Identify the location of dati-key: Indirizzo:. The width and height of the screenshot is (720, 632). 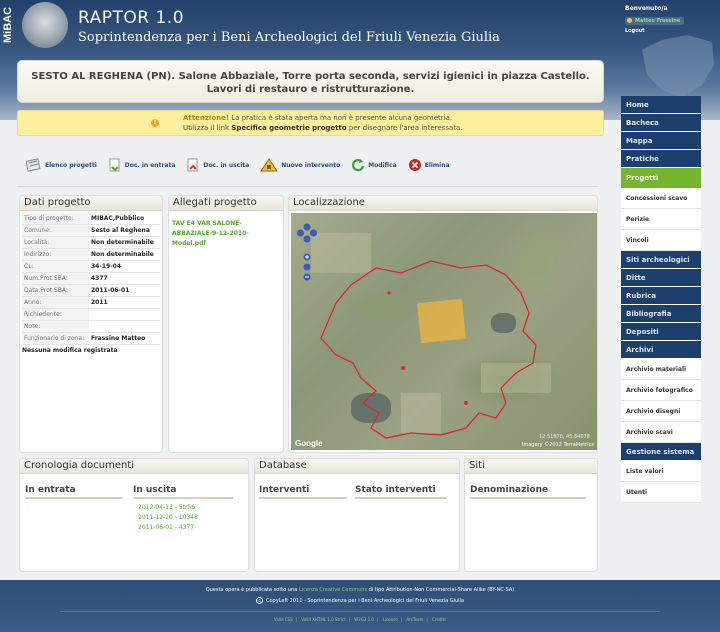
(55, 254).